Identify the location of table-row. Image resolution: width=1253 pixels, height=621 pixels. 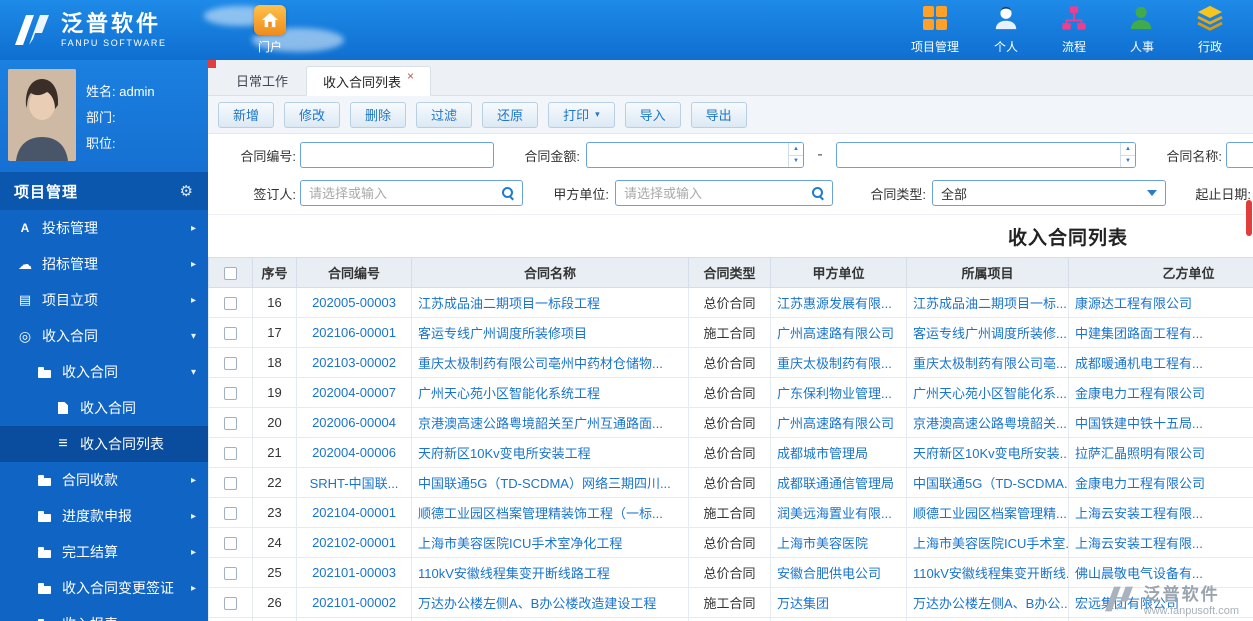
(730, 619).